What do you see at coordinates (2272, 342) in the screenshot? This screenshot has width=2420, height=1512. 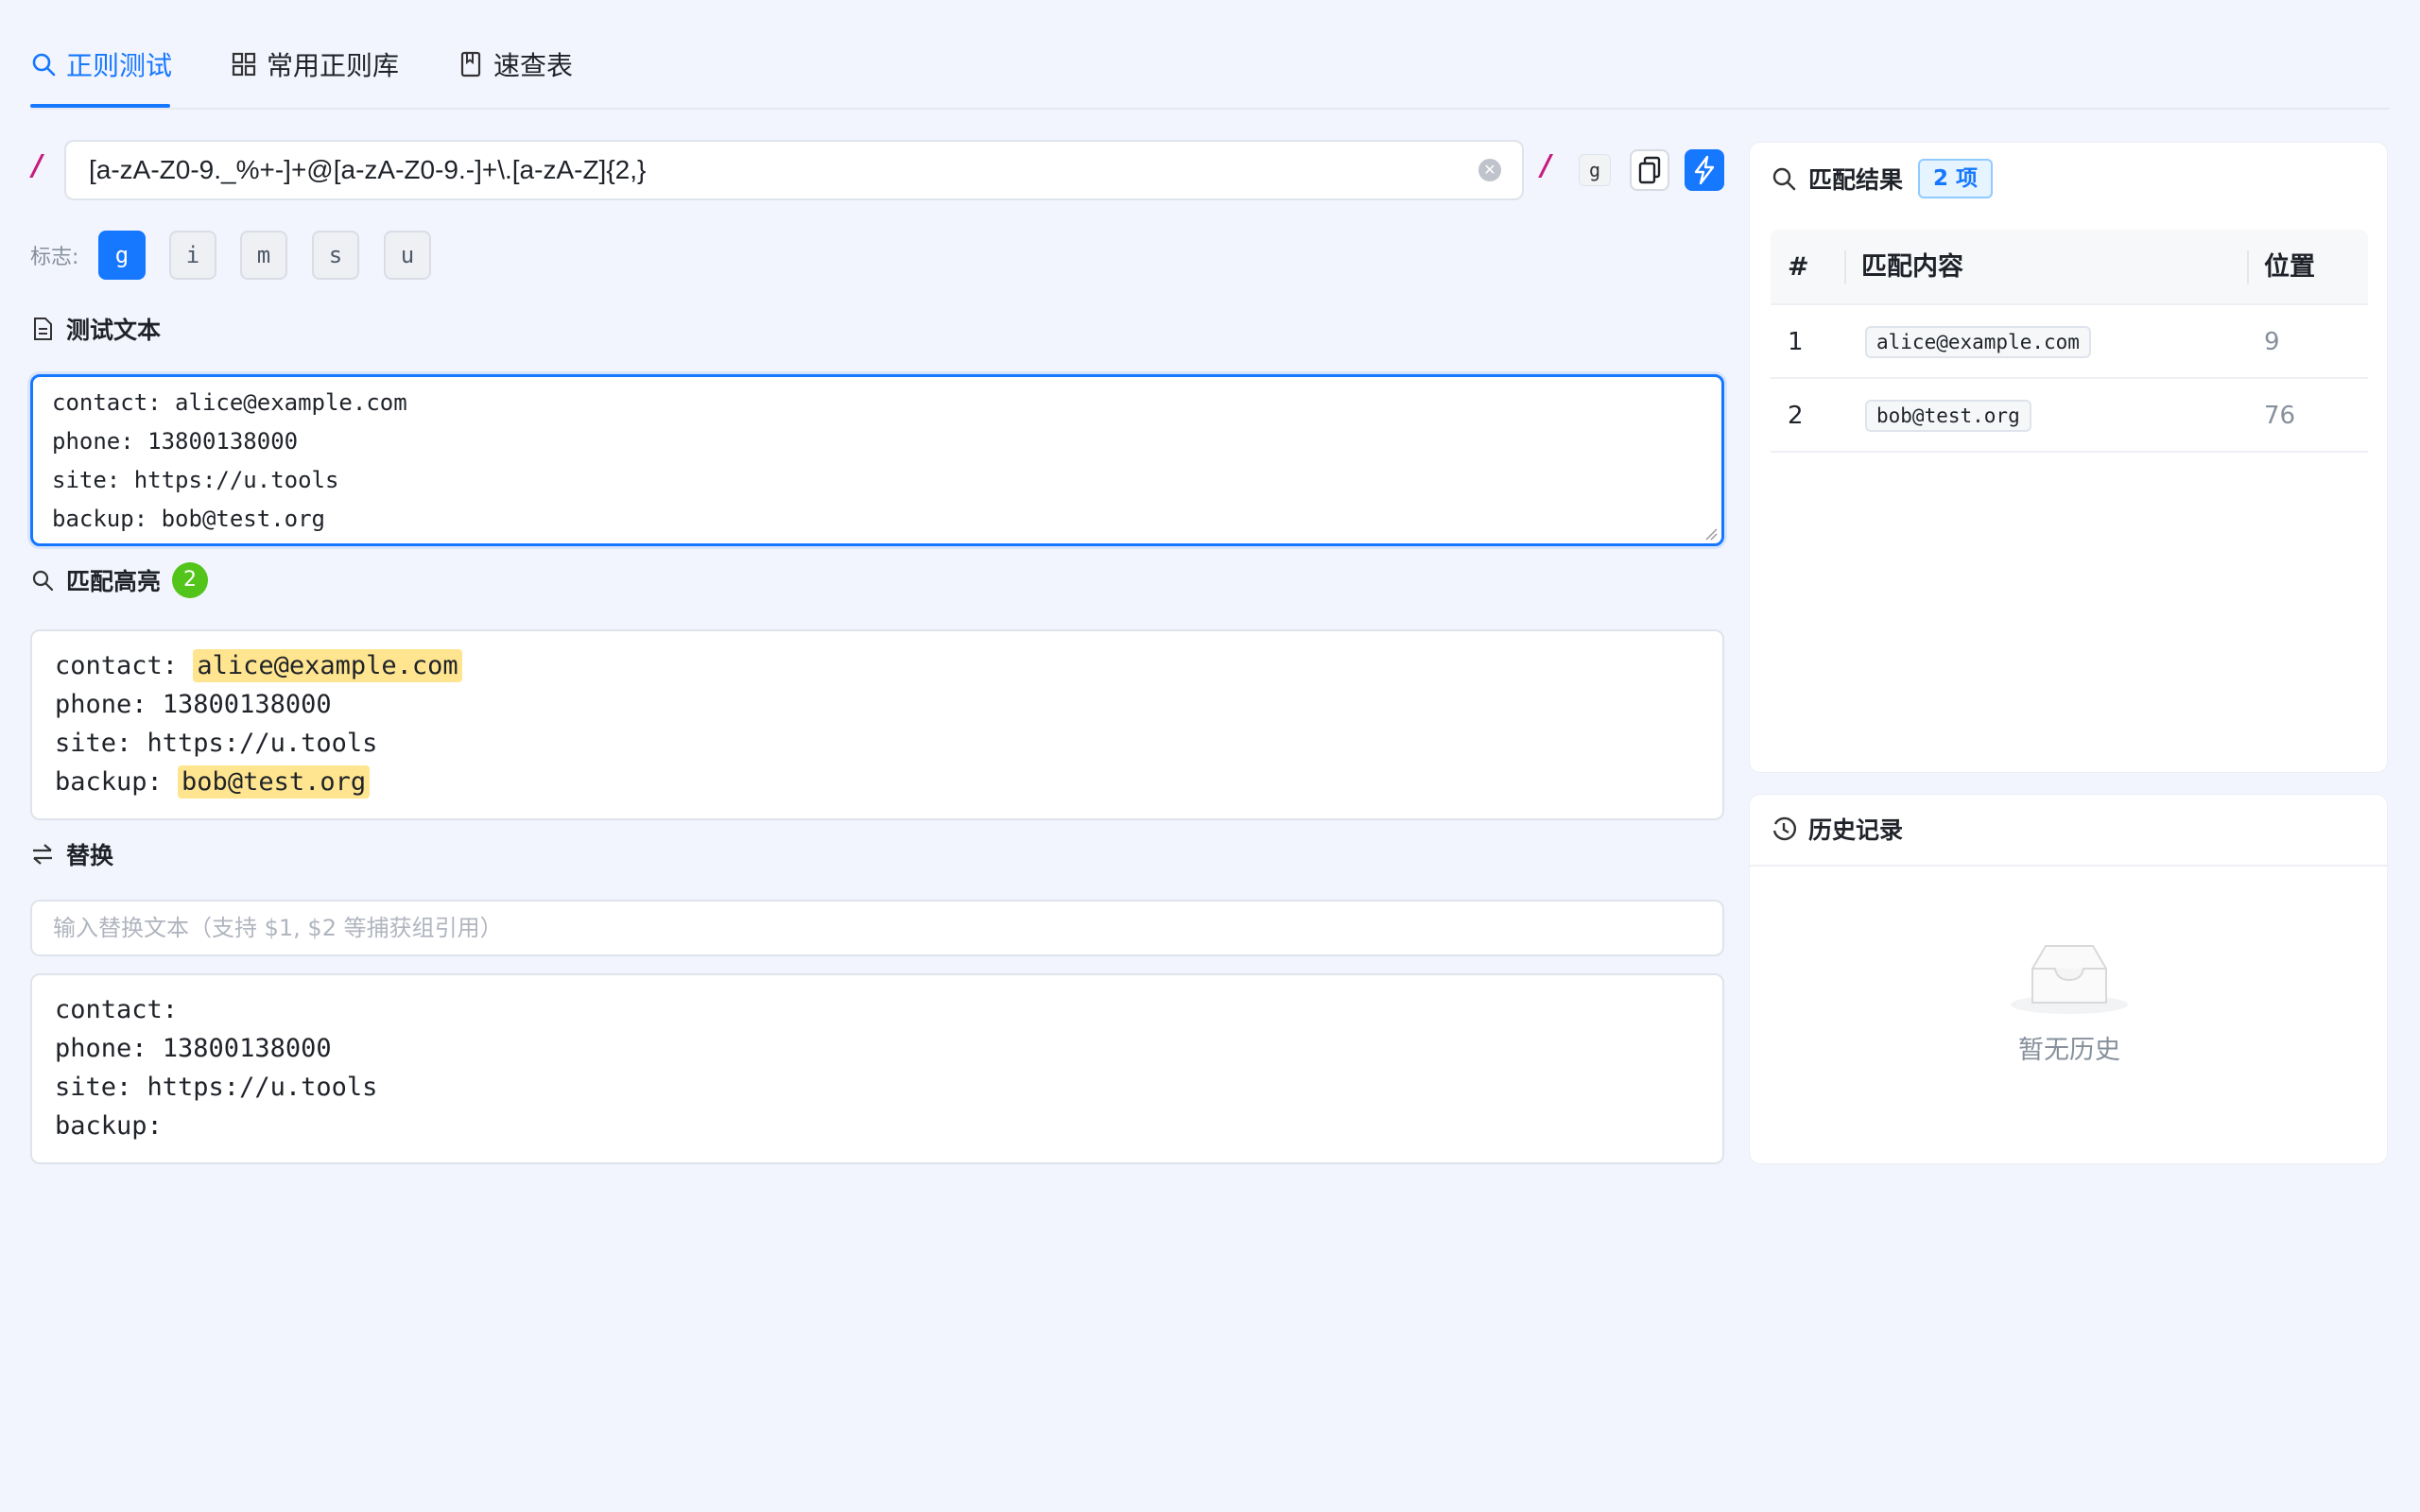 I see `row-position: 9` at bounding box center [2272, 342].